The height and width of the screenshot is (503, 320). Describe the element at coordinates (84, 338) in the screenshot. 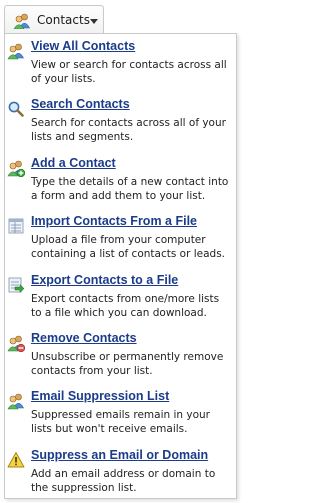

I see `menu-item-title: Remove Contacts` at that location.